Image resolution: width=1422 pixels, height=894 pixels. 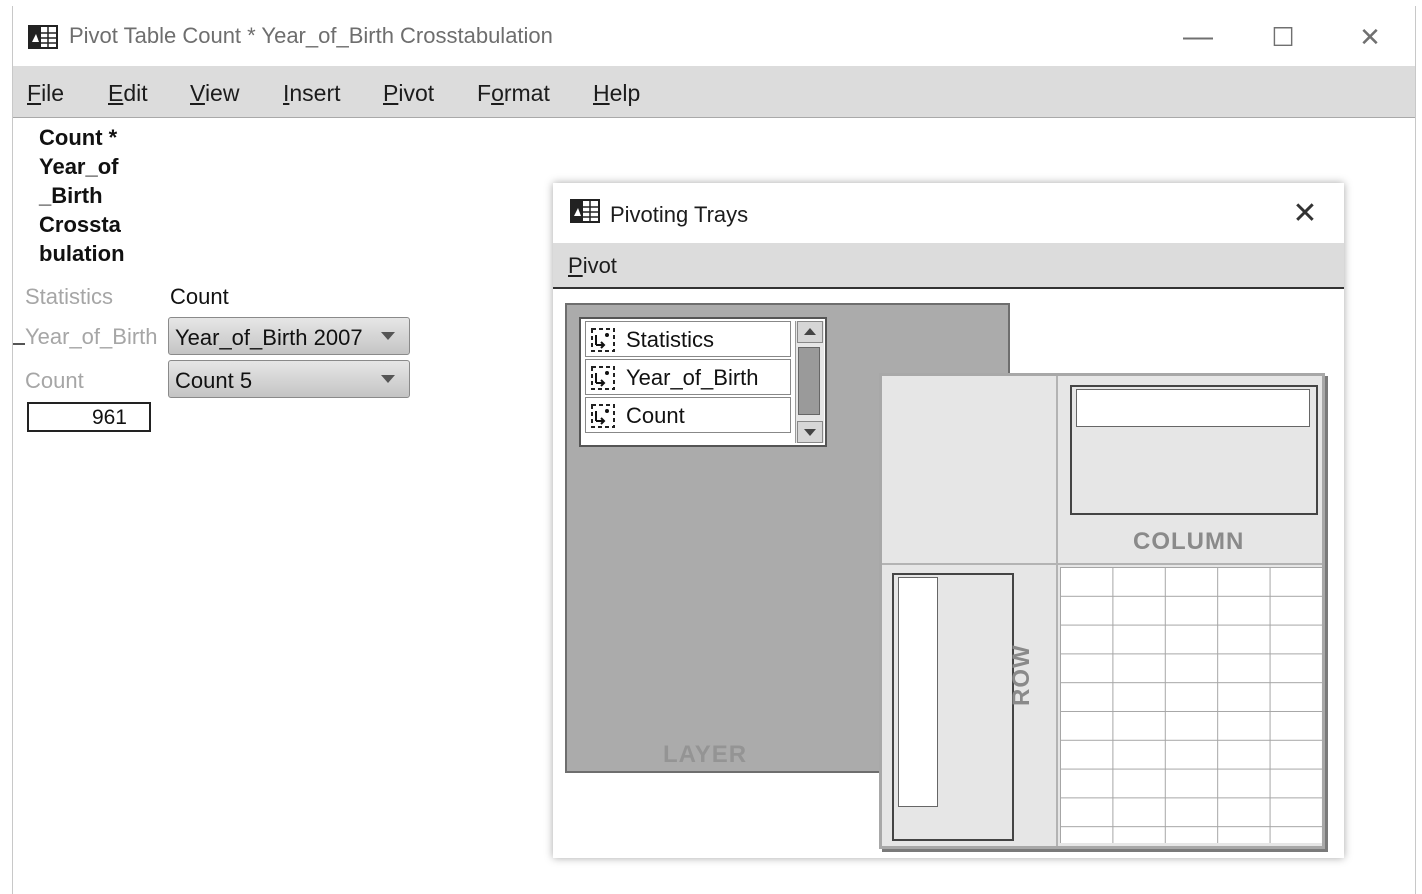 What do you see at coordinates (1194, 450) in the screenshot?
I see `column-tray` at bounding box center [1194, 450].